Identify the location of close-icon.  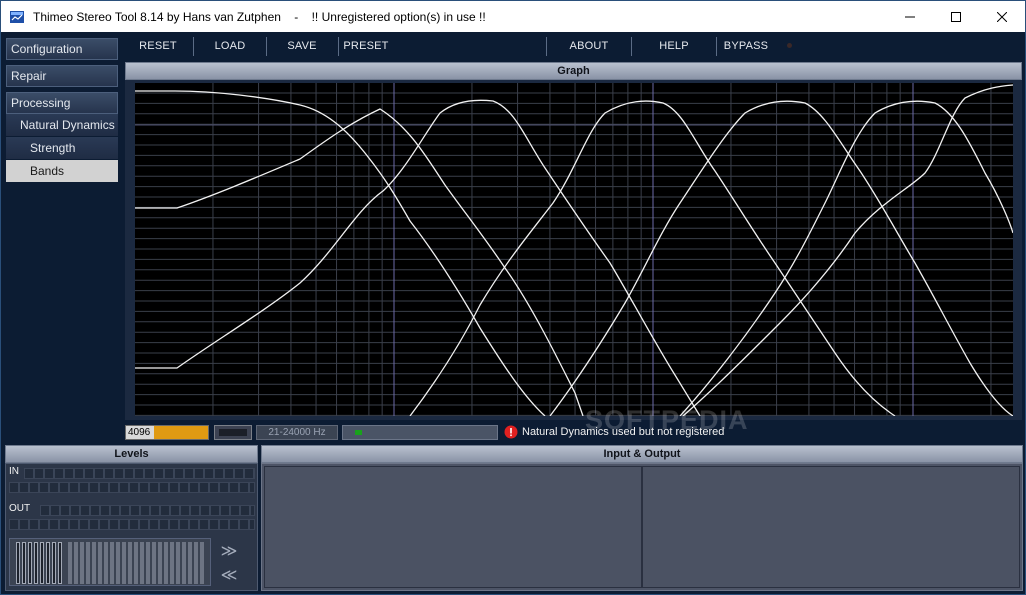
(1002, 16).